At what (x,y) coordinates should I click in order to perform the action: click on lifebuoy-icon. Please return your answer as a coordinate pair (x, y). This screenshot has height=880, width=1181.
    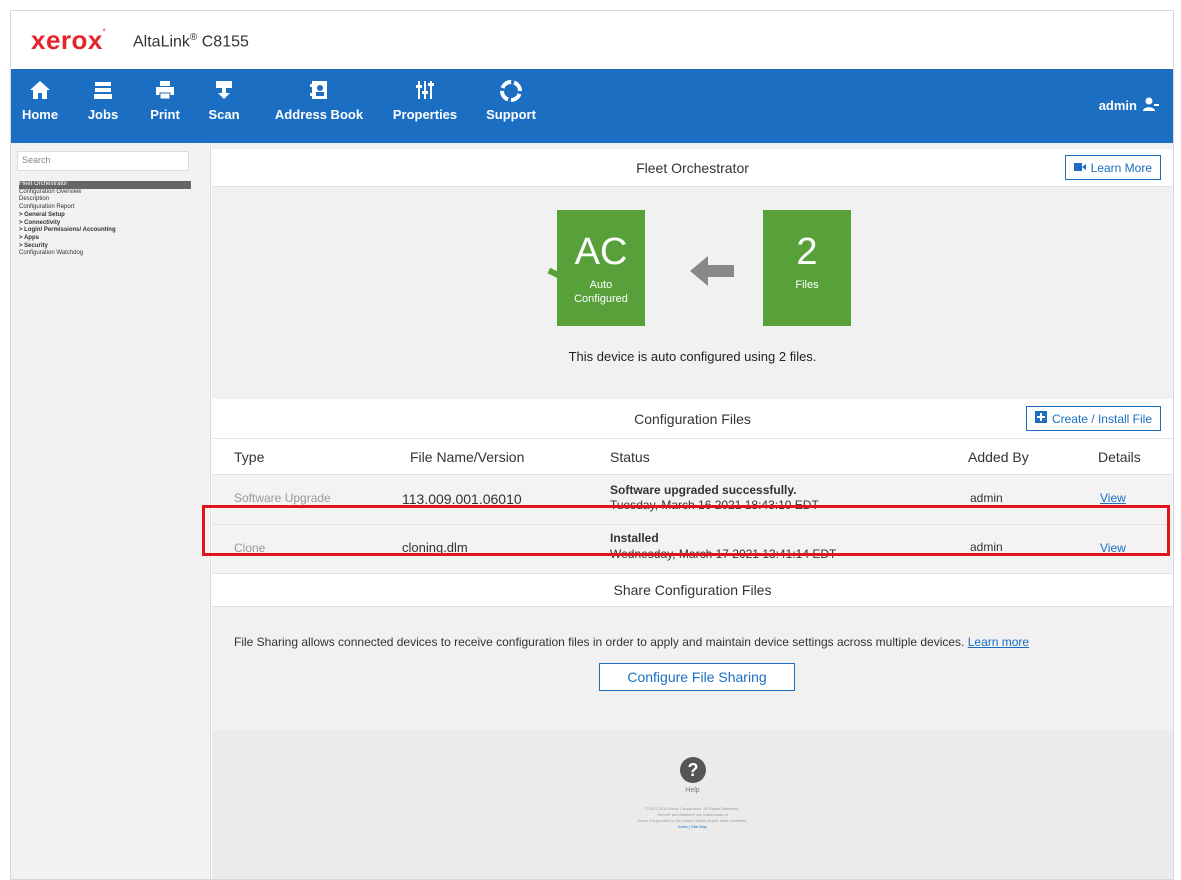
    Looking at the image, I should click on (511, 91).